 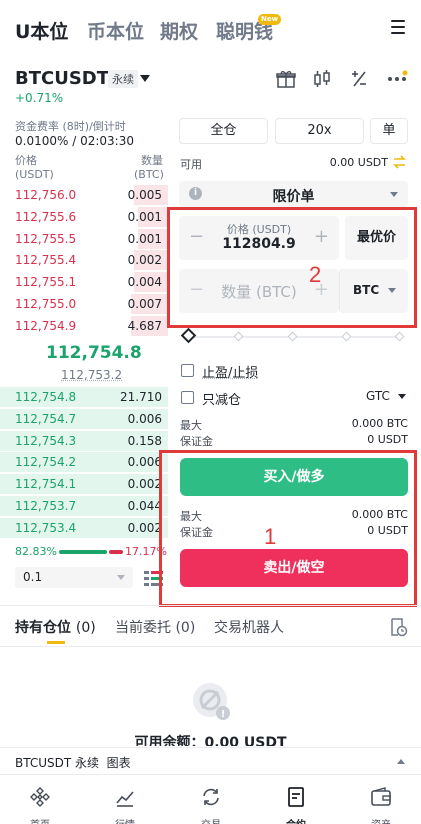 I want to click on order-type-select: i 限价单, so click(x=293, y=194).